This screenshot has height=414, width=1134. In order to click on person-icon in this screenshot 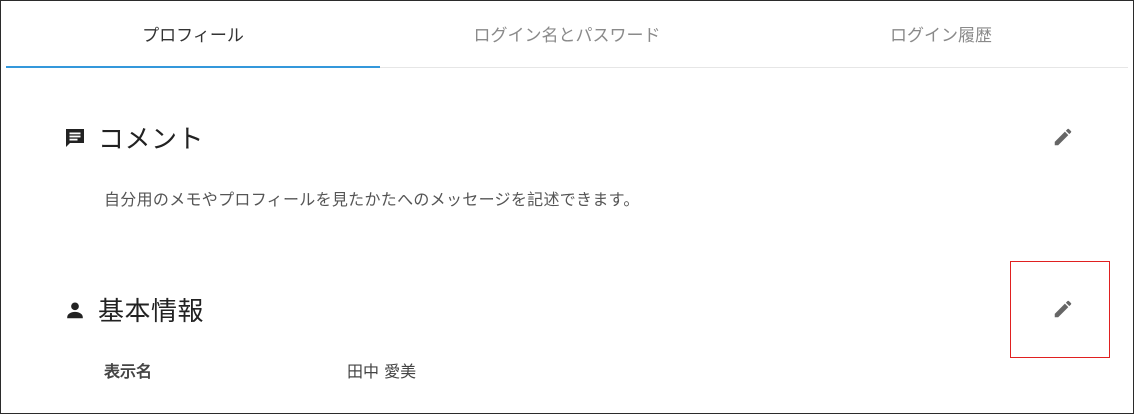, I will do `click(75, 310)`.